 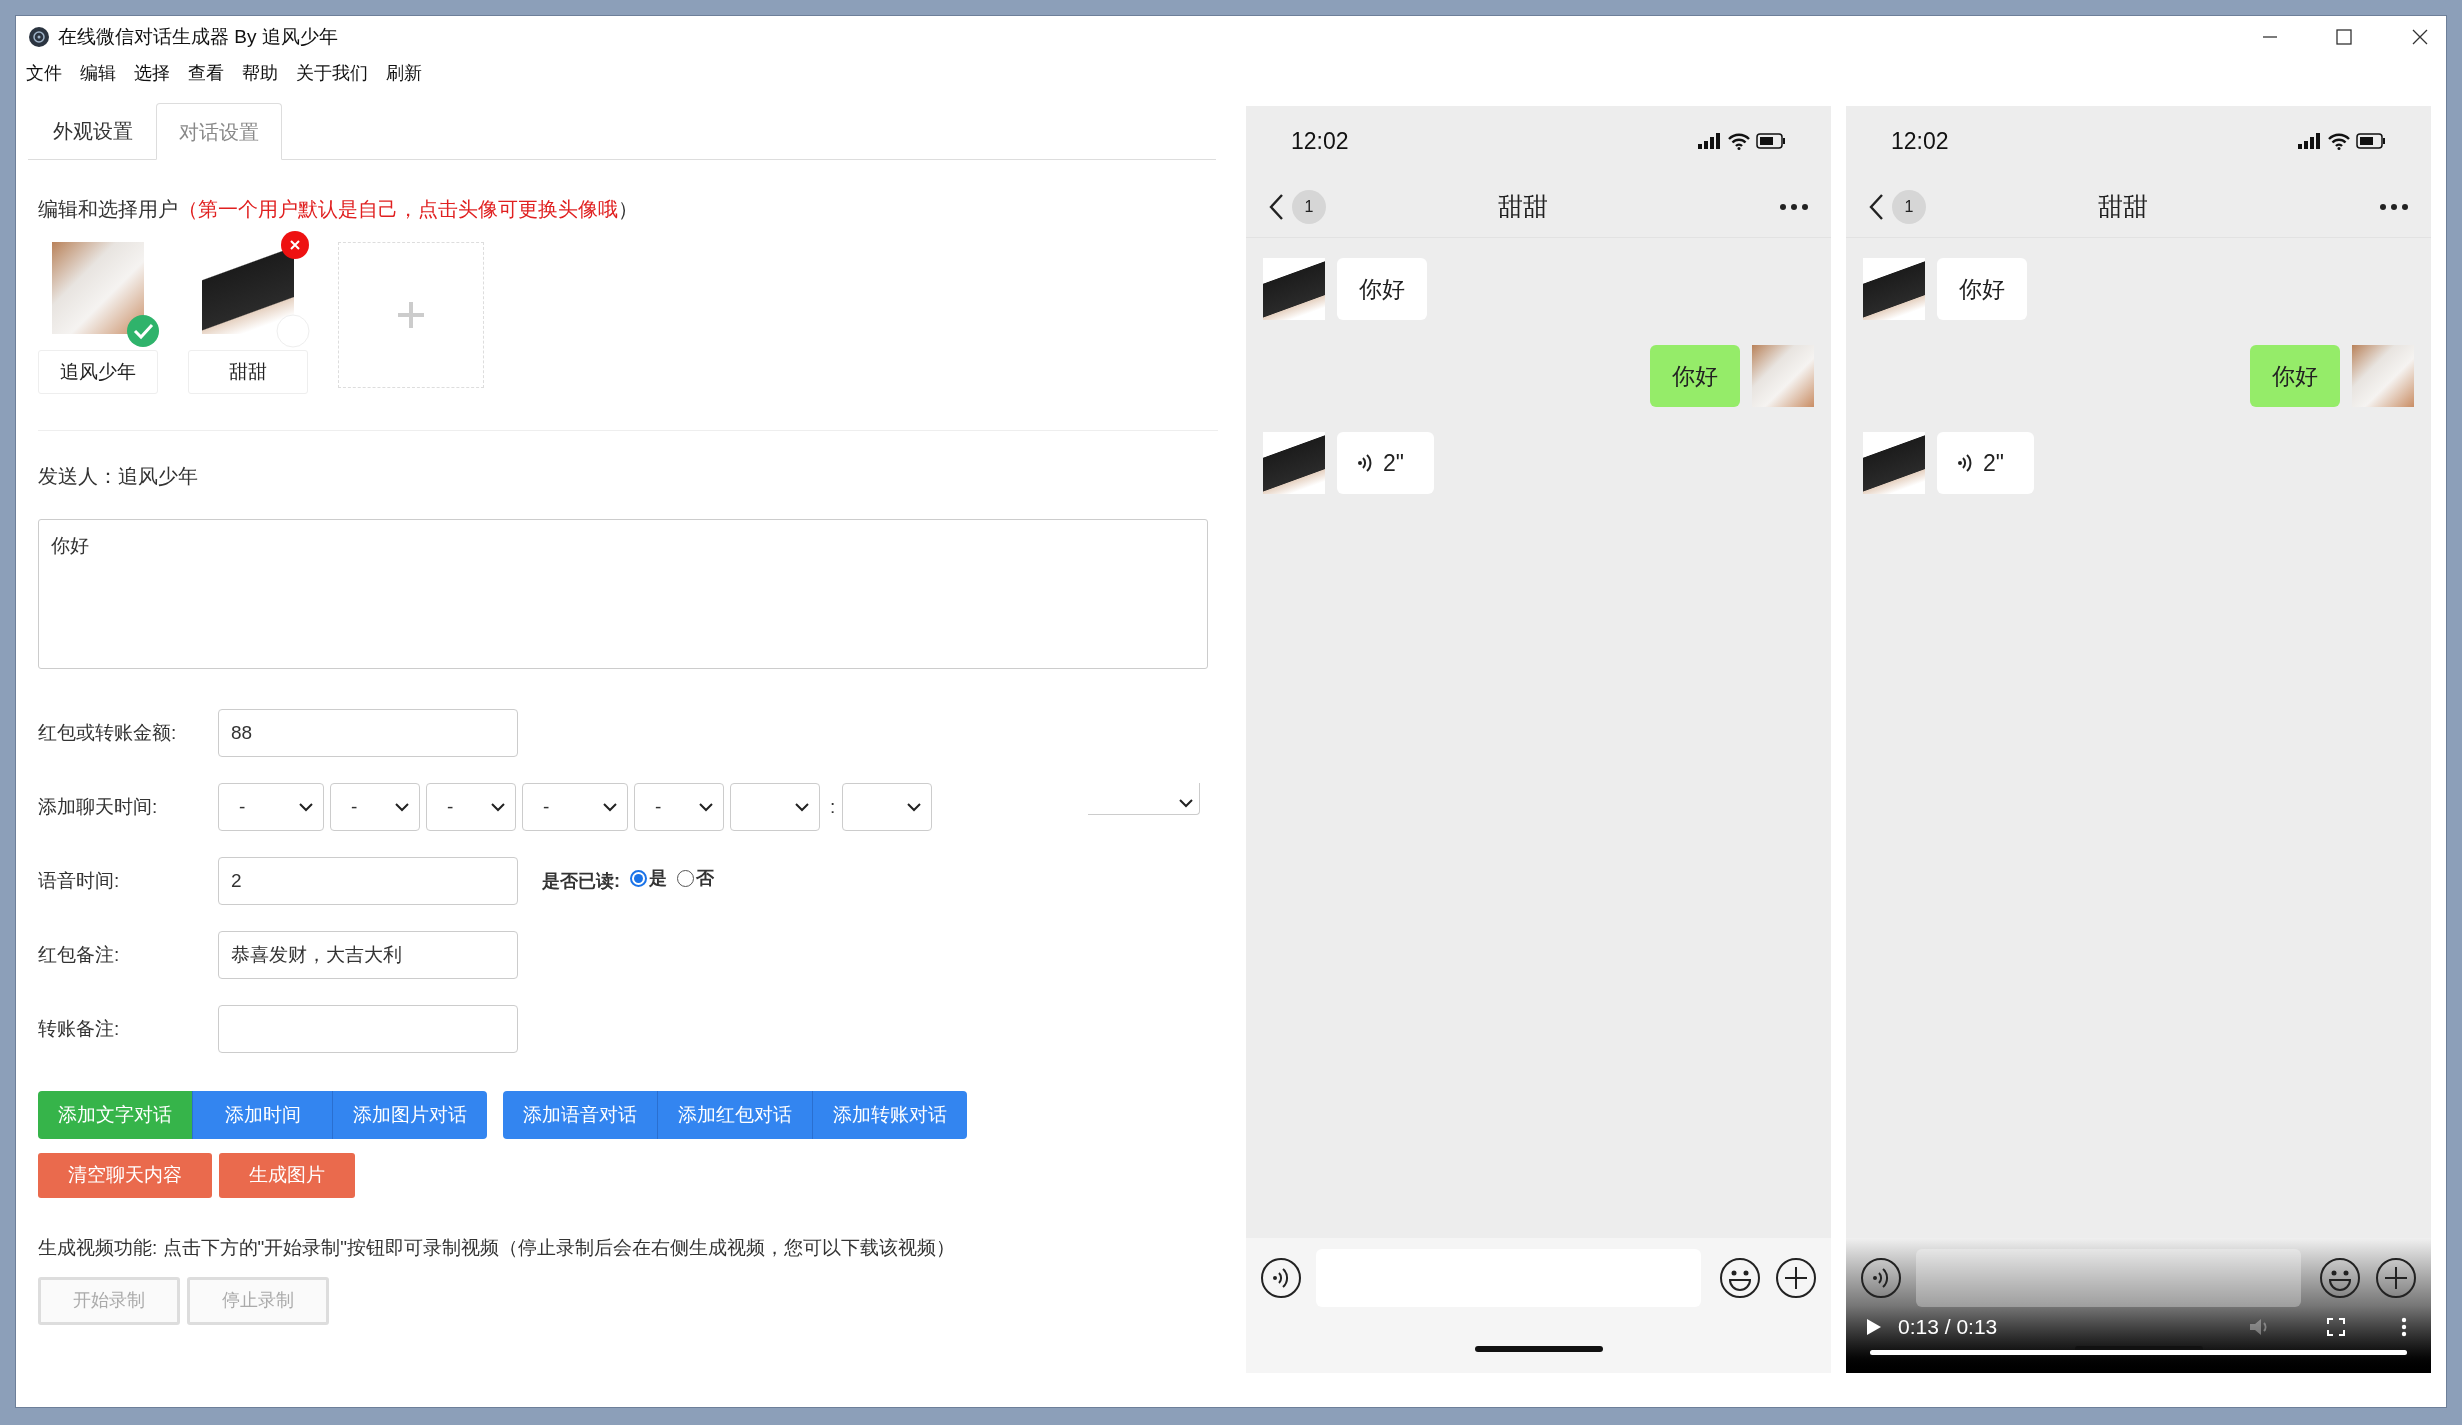 What do you see at coordinates (98, 372) in the screenshot?
I see `user-name: 追风少年` at bounding box center [98, 372].